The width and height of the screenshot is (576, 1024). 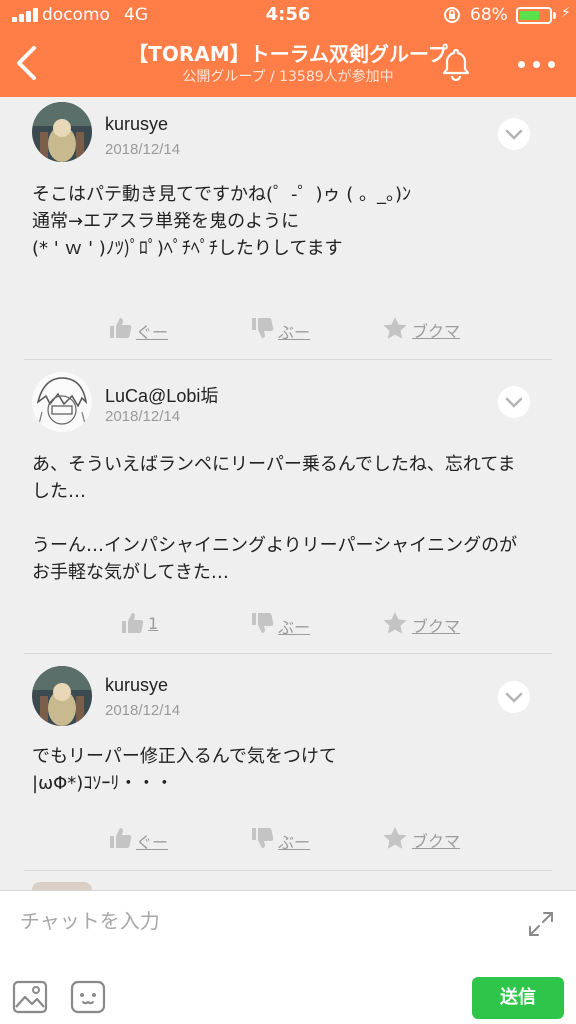 I want to click on sticker-icon, so click(x=88, y=997).